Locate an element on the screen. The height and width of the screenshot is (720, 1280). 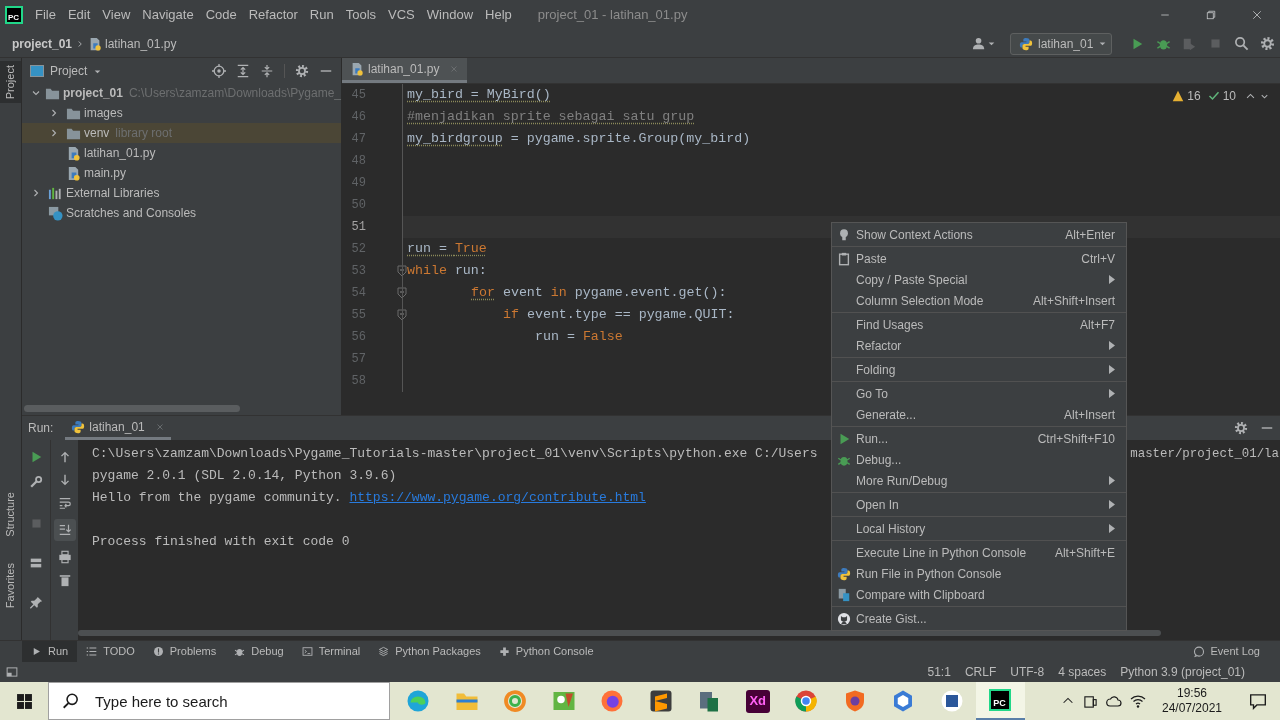
tool-window-tab: Structure is located at coordinates (10, 514).